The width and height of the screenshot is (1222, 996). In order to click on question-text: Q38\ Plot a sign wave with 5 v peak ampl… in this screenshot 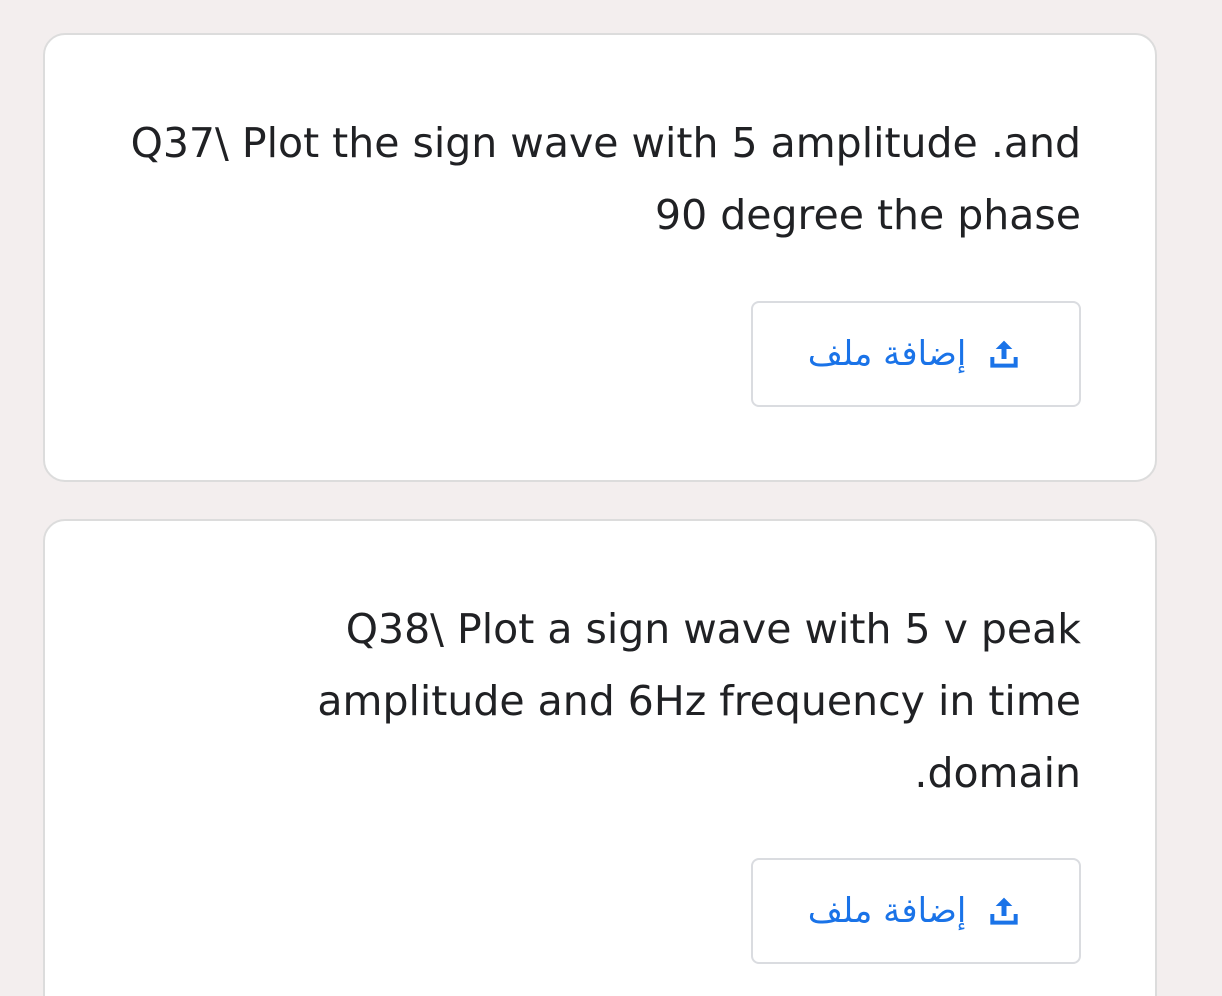, I will do `click(699, 701)`.